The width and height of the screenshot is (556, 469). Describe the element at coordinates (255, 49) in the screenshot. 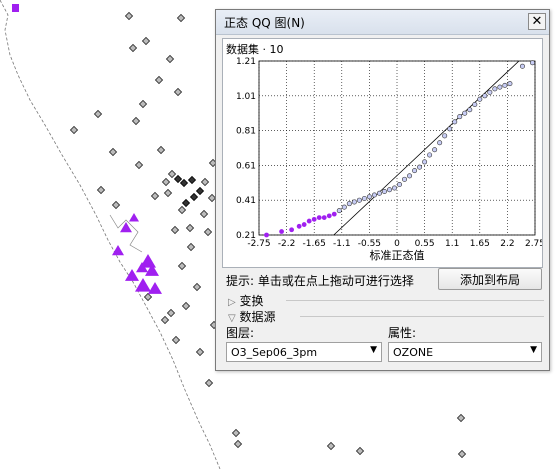

I see `dataset-label: 数据集 · 10` at that location.